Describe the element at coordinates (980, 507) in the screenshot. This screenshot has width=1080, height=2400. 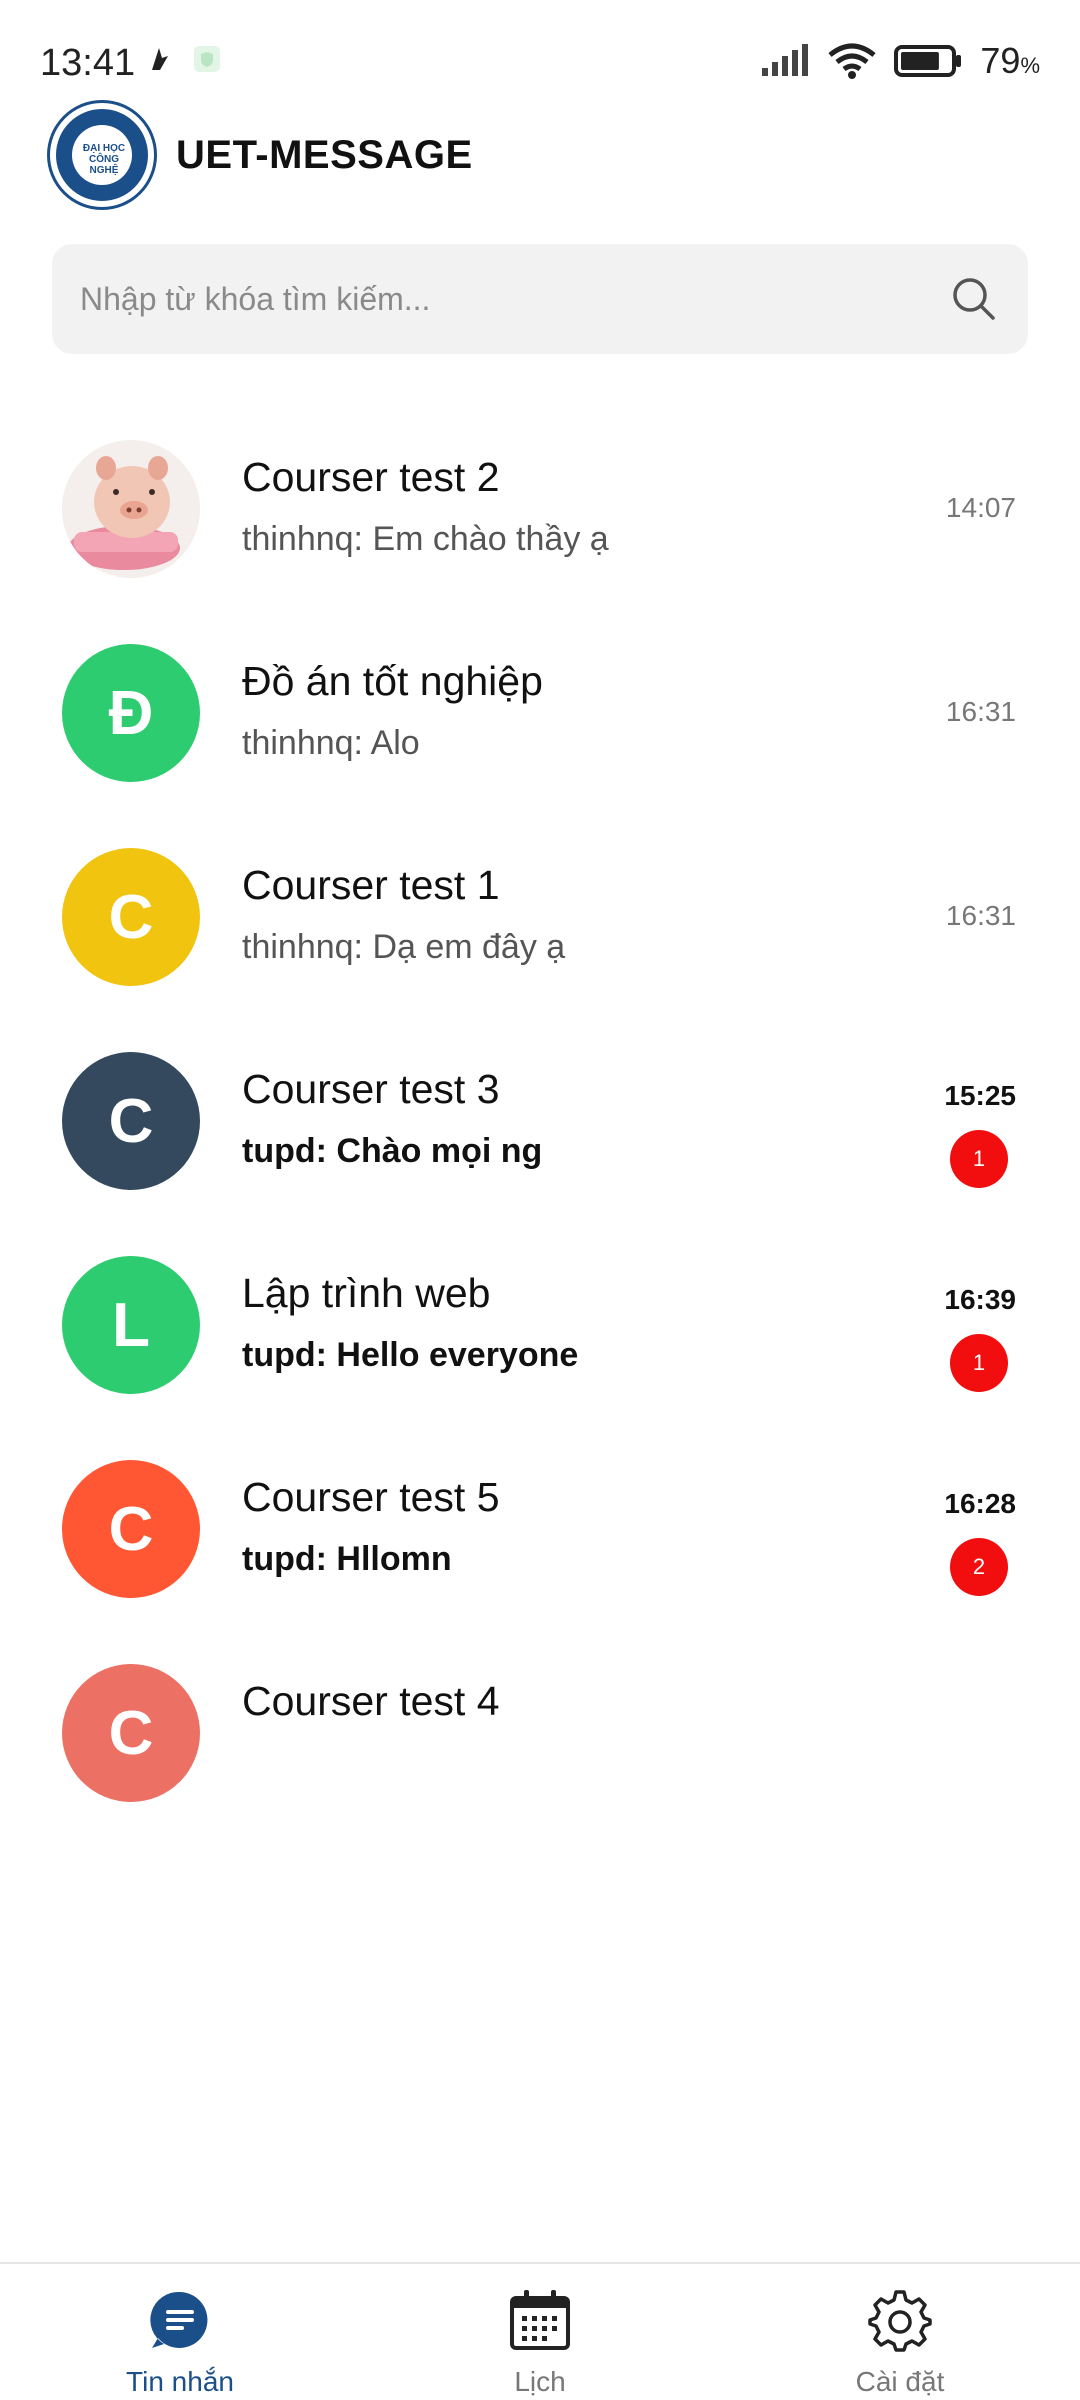
I see `conversation-time: 14:07` at that location.